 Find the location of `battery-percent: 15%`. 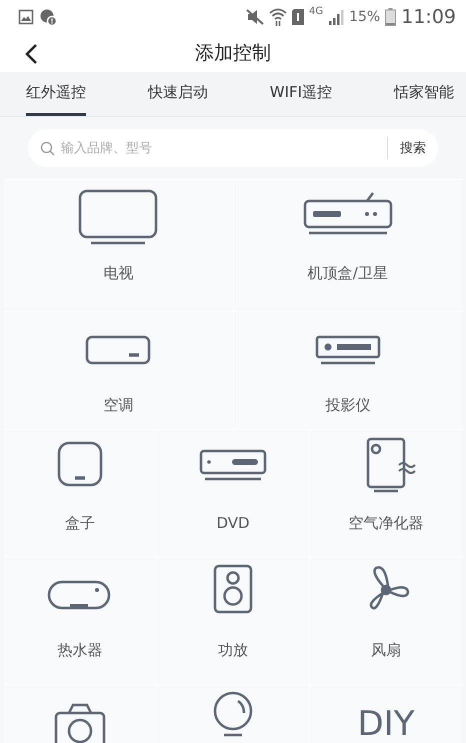

battery-percent: 15% is located at coordinates (364, 16).